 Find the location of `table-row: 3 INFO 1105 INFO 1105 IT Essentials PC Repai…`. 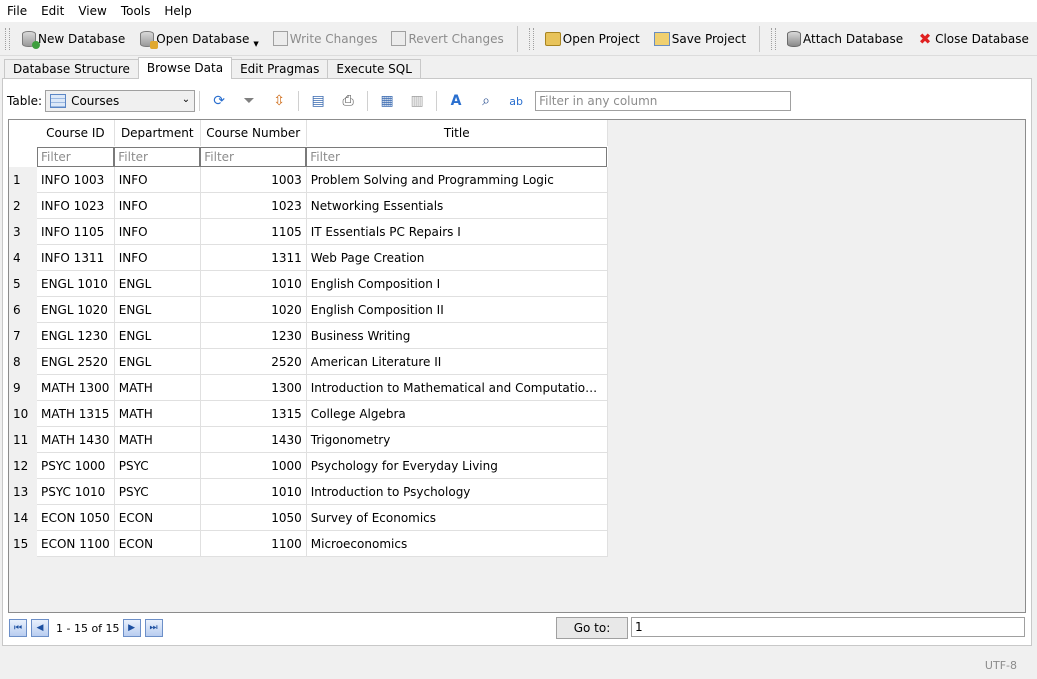

table-row: 3 INFO 1105 INFO 1105 IT Essentials PC Repai… is located at coordinates (308, 231).